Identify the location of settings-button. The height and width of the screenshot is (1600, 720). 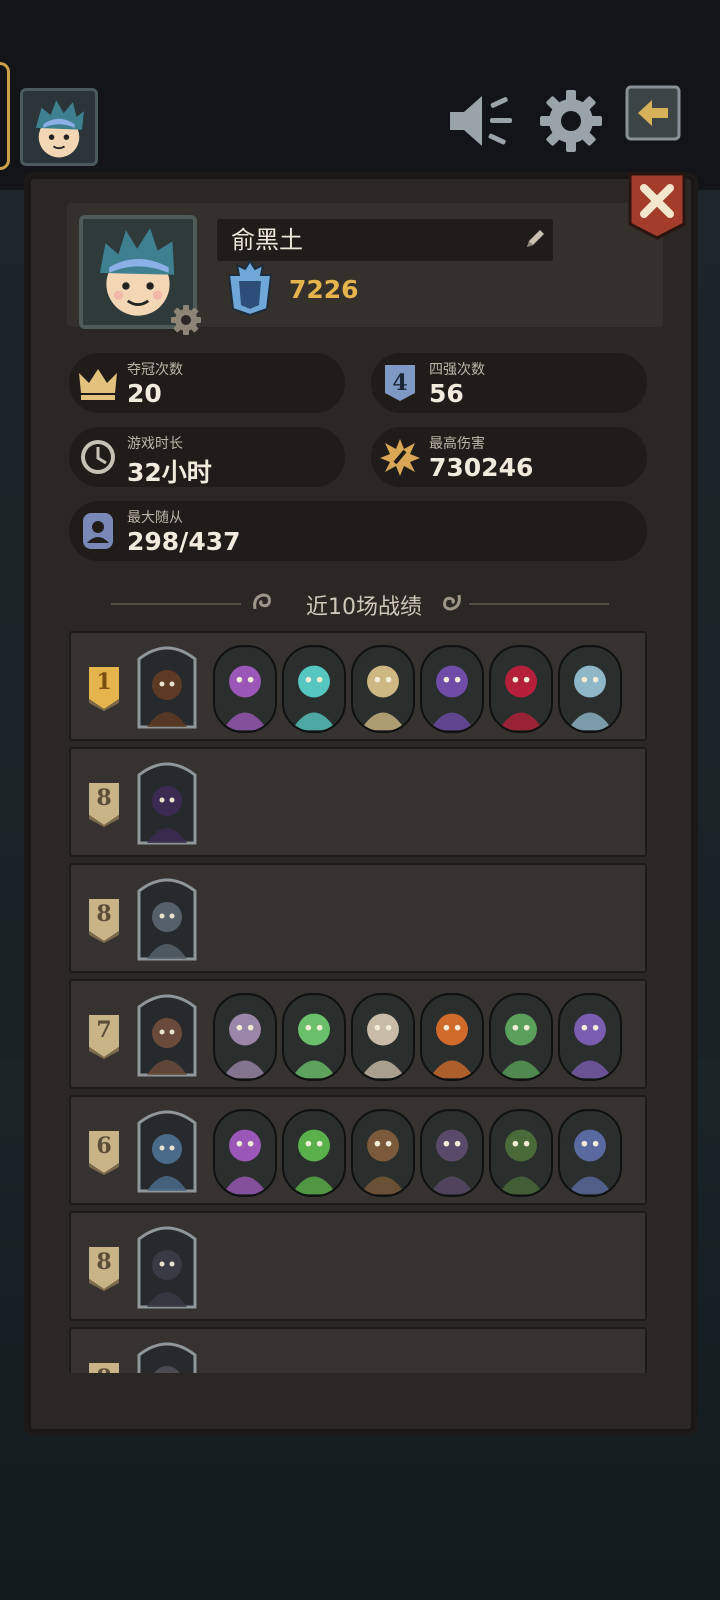
(571, 121).